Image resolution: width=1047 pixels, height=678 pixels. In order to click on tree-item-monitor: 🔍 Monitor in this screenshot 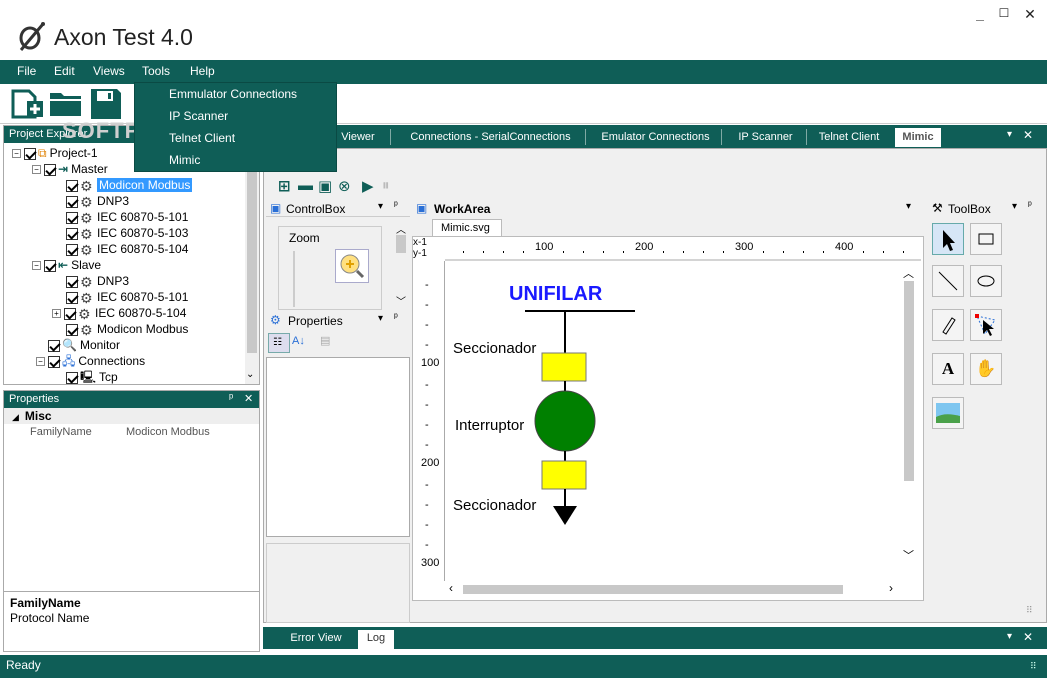, I will do `click(84, 345)`.